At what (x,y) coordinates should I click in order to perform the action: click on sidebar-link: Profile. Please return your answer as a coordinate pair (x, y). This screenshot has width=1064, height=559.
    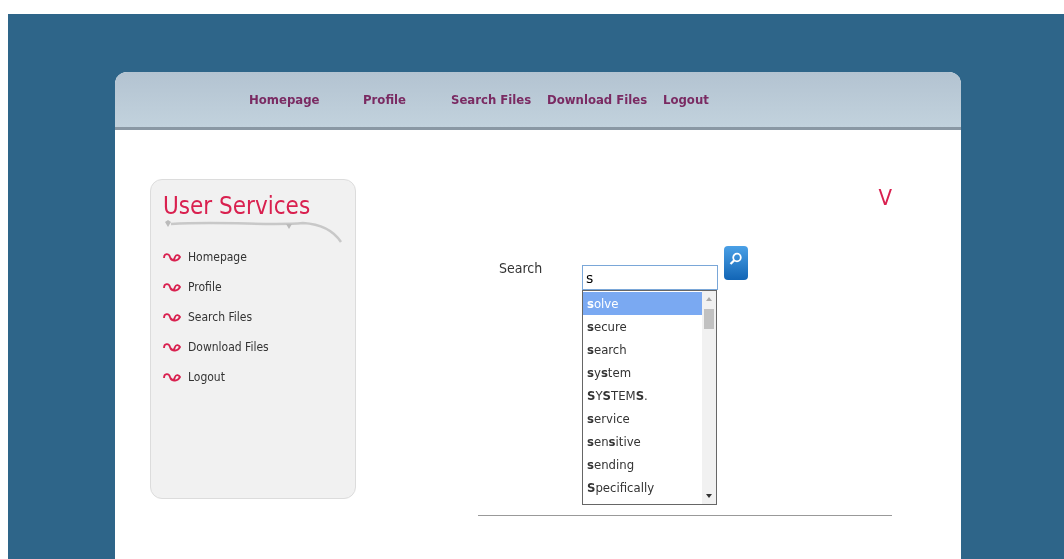
    Looking at the image, I should click on (205, 287).